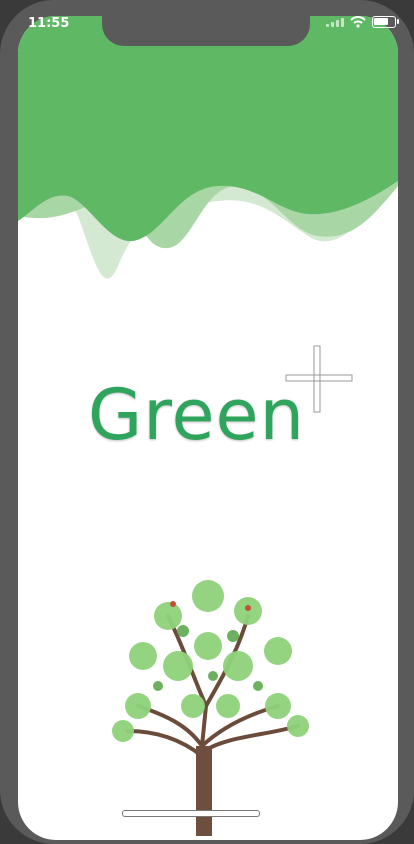 The image size is (414, 844). Describe the element at coordinates (335, 22) in the screenshot. I see `signal-icon` at that location.